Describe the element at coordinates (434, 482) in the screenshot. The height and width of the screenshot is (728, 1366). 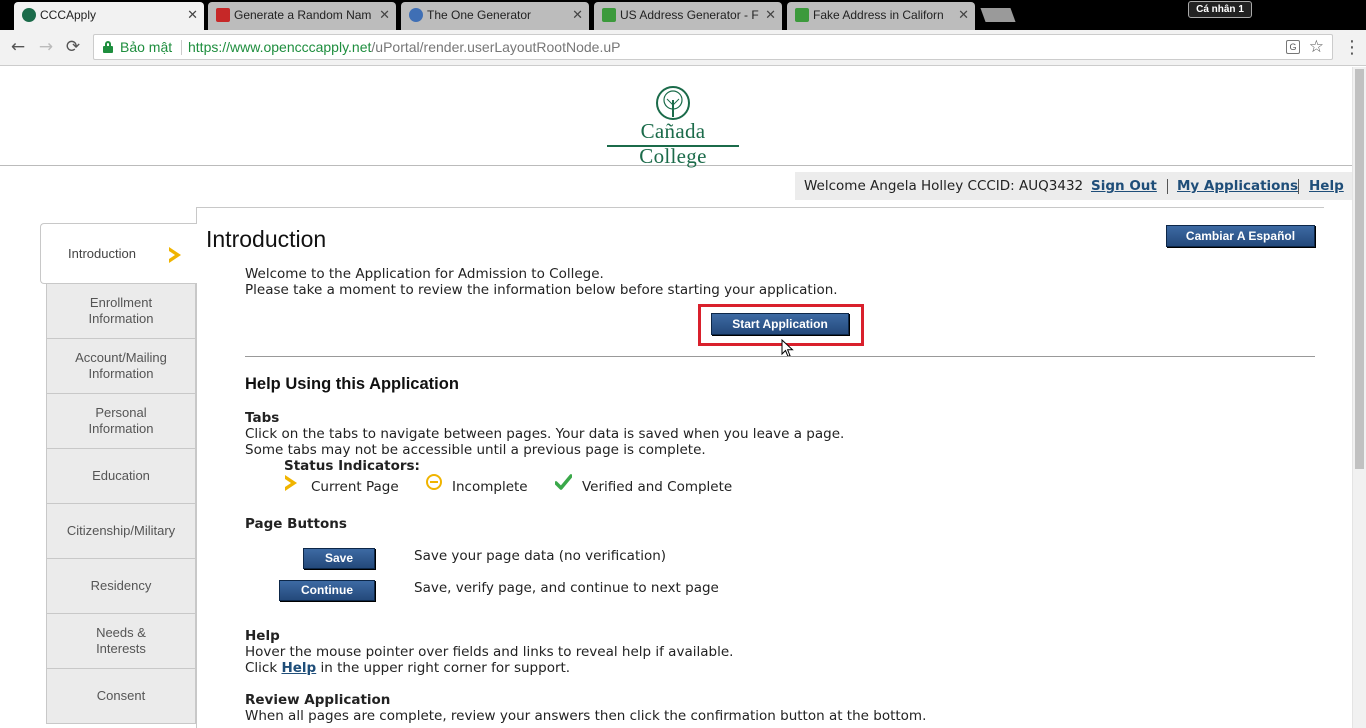
I see `incomplete-icon` at that location.